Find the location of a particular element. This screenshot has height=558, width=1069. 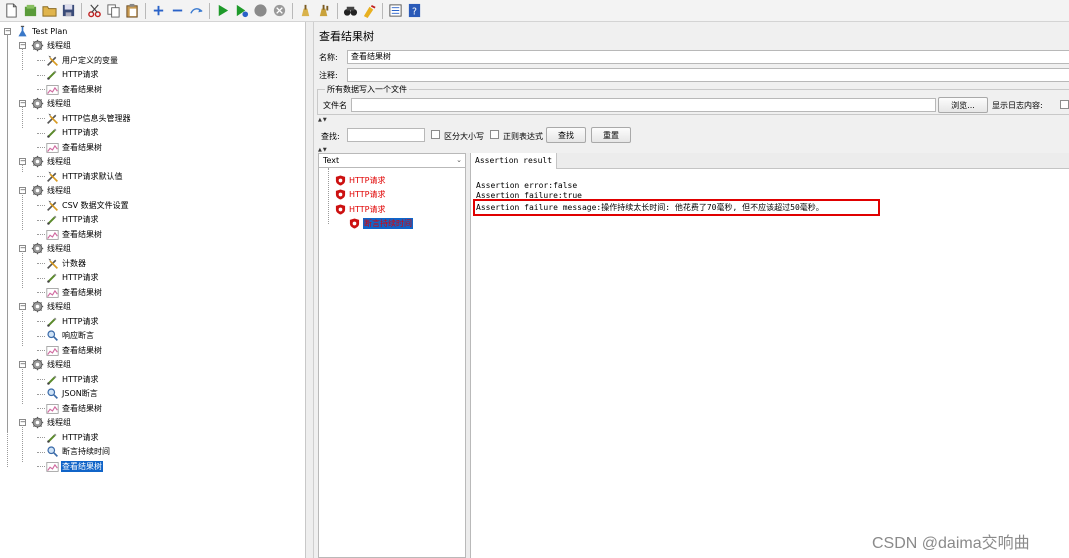

case-sensitive-label: 区分大小写 is located at coordinates (464, 136).